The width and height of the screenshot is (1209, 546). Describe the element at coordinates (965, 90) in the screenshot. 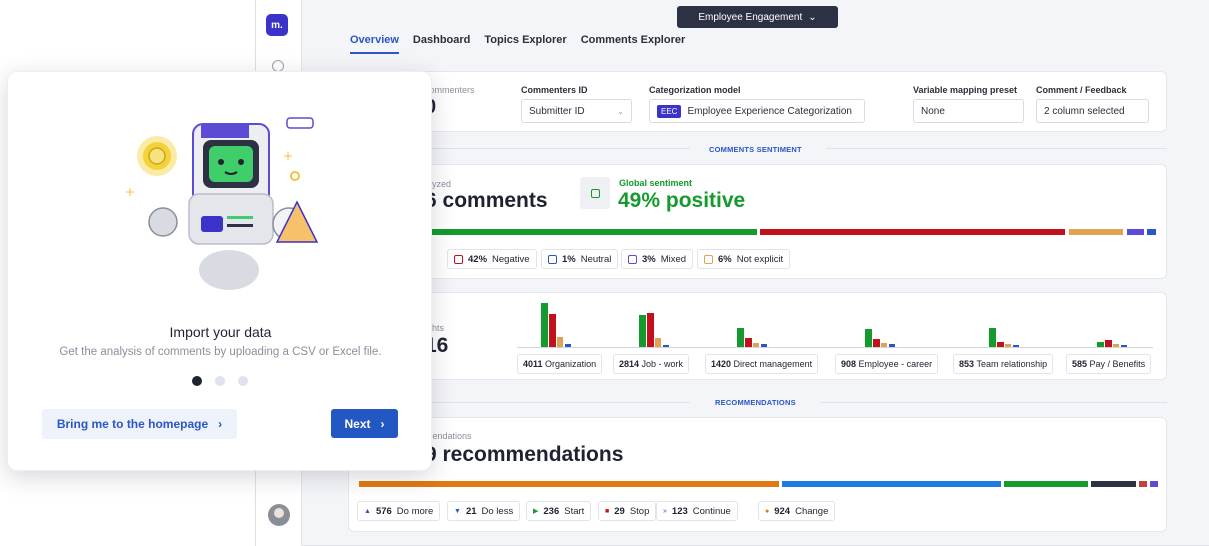

I see `variable-preset-label: Variable mapping preset` at that location.